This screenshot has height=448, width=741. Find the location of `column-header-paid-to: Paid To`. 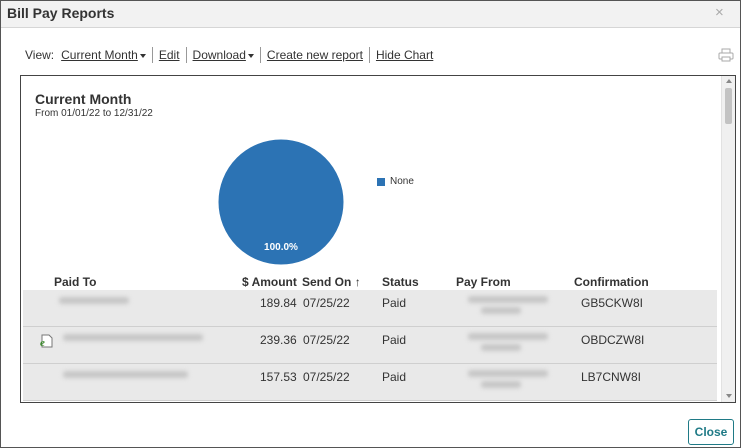

column-header-paid-to: Paid To is located at coordinates (75, 282).